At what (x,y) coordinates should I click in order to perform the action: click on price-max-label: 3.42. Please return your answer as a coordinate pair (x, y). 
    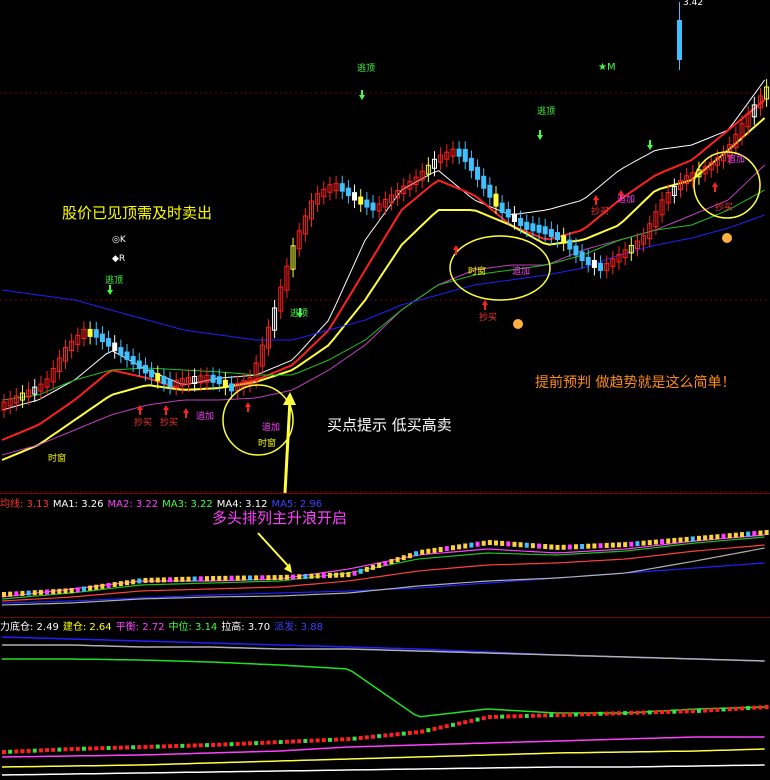
    Looking at the image, I should click on (693, 4).